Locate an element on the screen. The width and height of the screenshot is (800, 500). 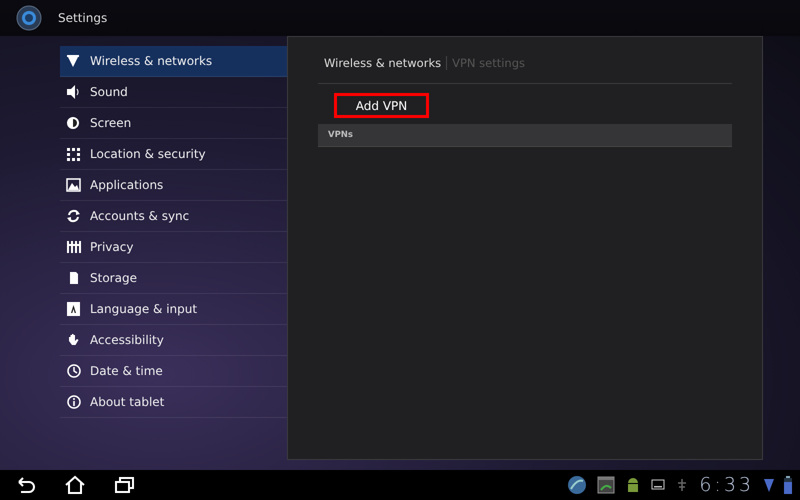
add-vpn-button: Add VPN is located at coordinates (381, 105).